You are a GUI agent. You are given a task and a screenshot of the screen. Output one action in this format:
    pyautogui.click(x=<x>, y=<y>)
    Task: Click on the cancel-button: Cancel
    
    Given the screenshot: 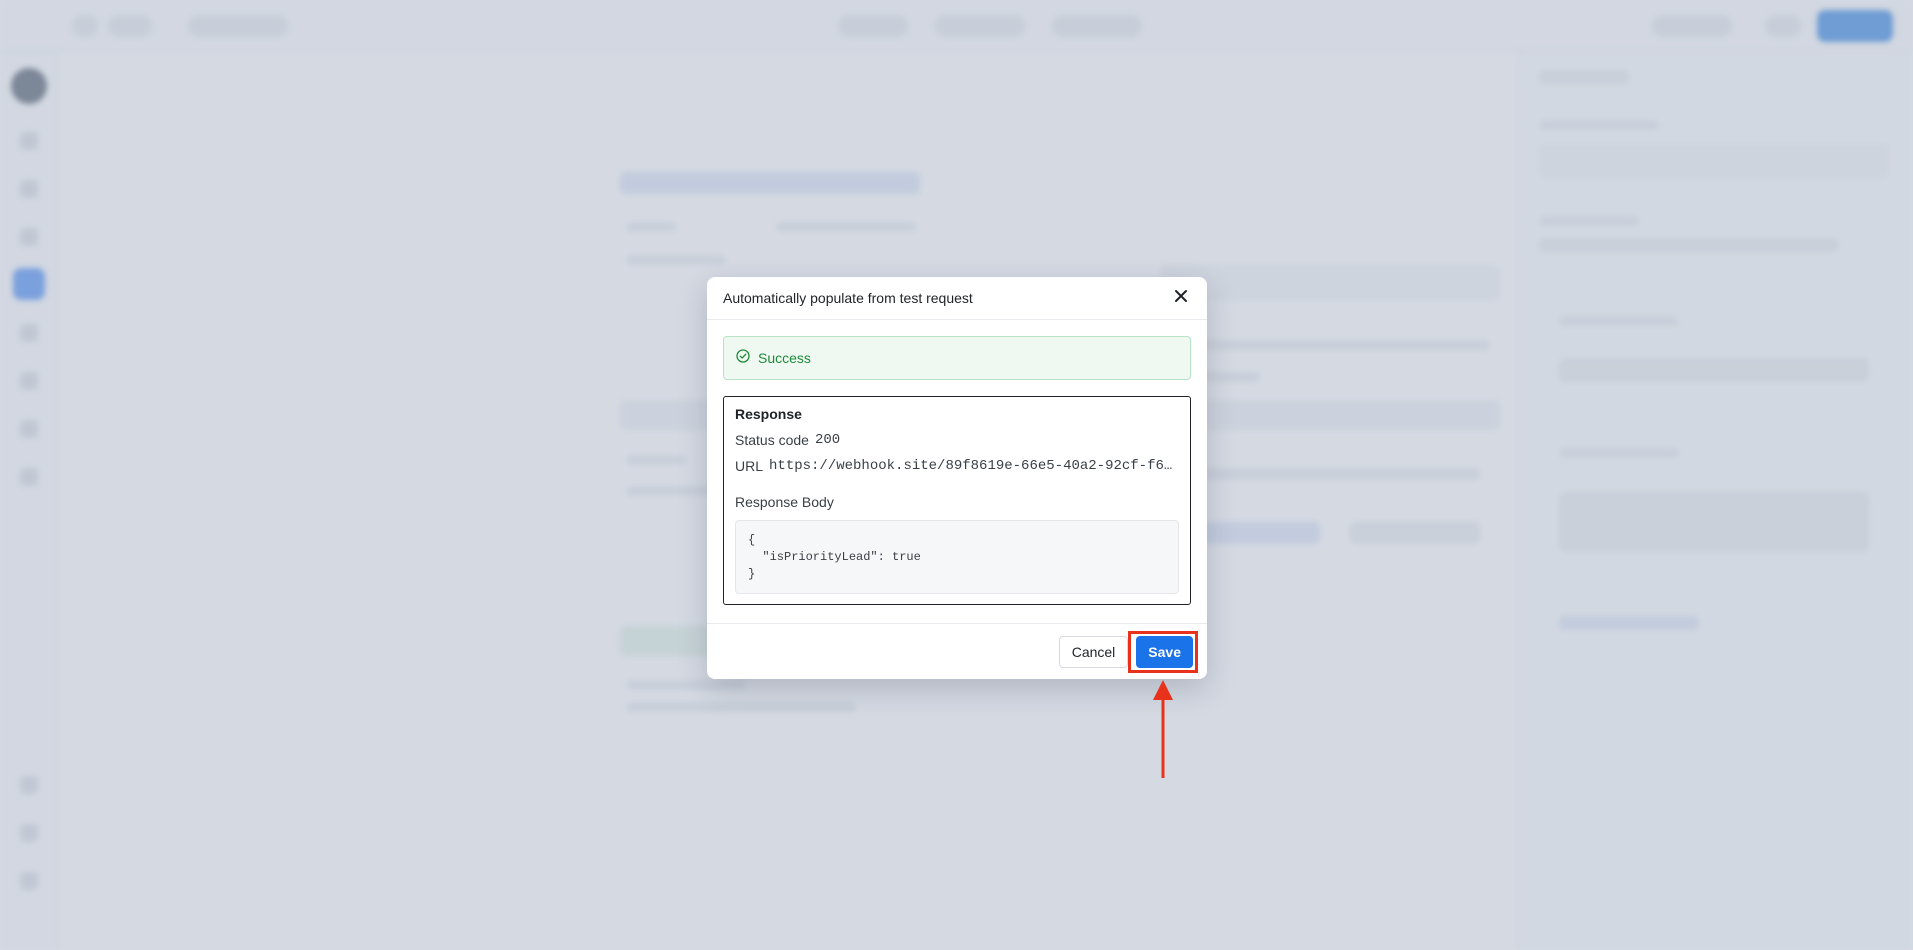 What is the action you would take?
    pyautogui.click(x=1093, y=651)
    